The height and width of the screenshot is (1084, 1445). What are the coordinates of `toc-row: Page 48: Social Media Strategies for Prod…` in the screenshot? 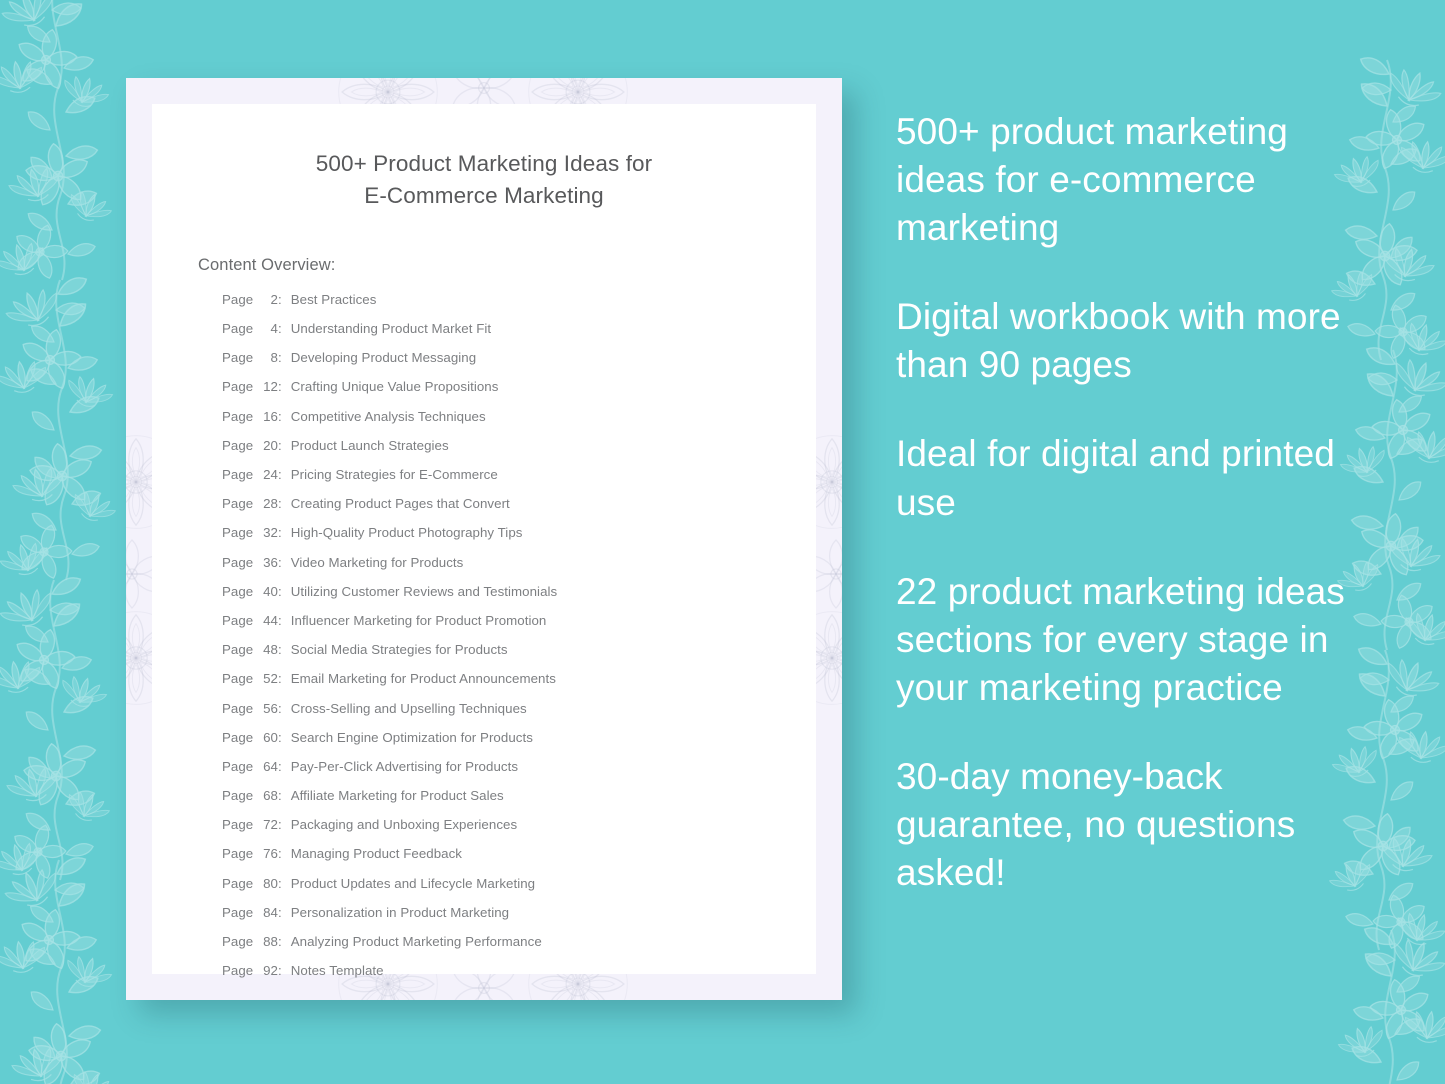 It's located at (500, 657).